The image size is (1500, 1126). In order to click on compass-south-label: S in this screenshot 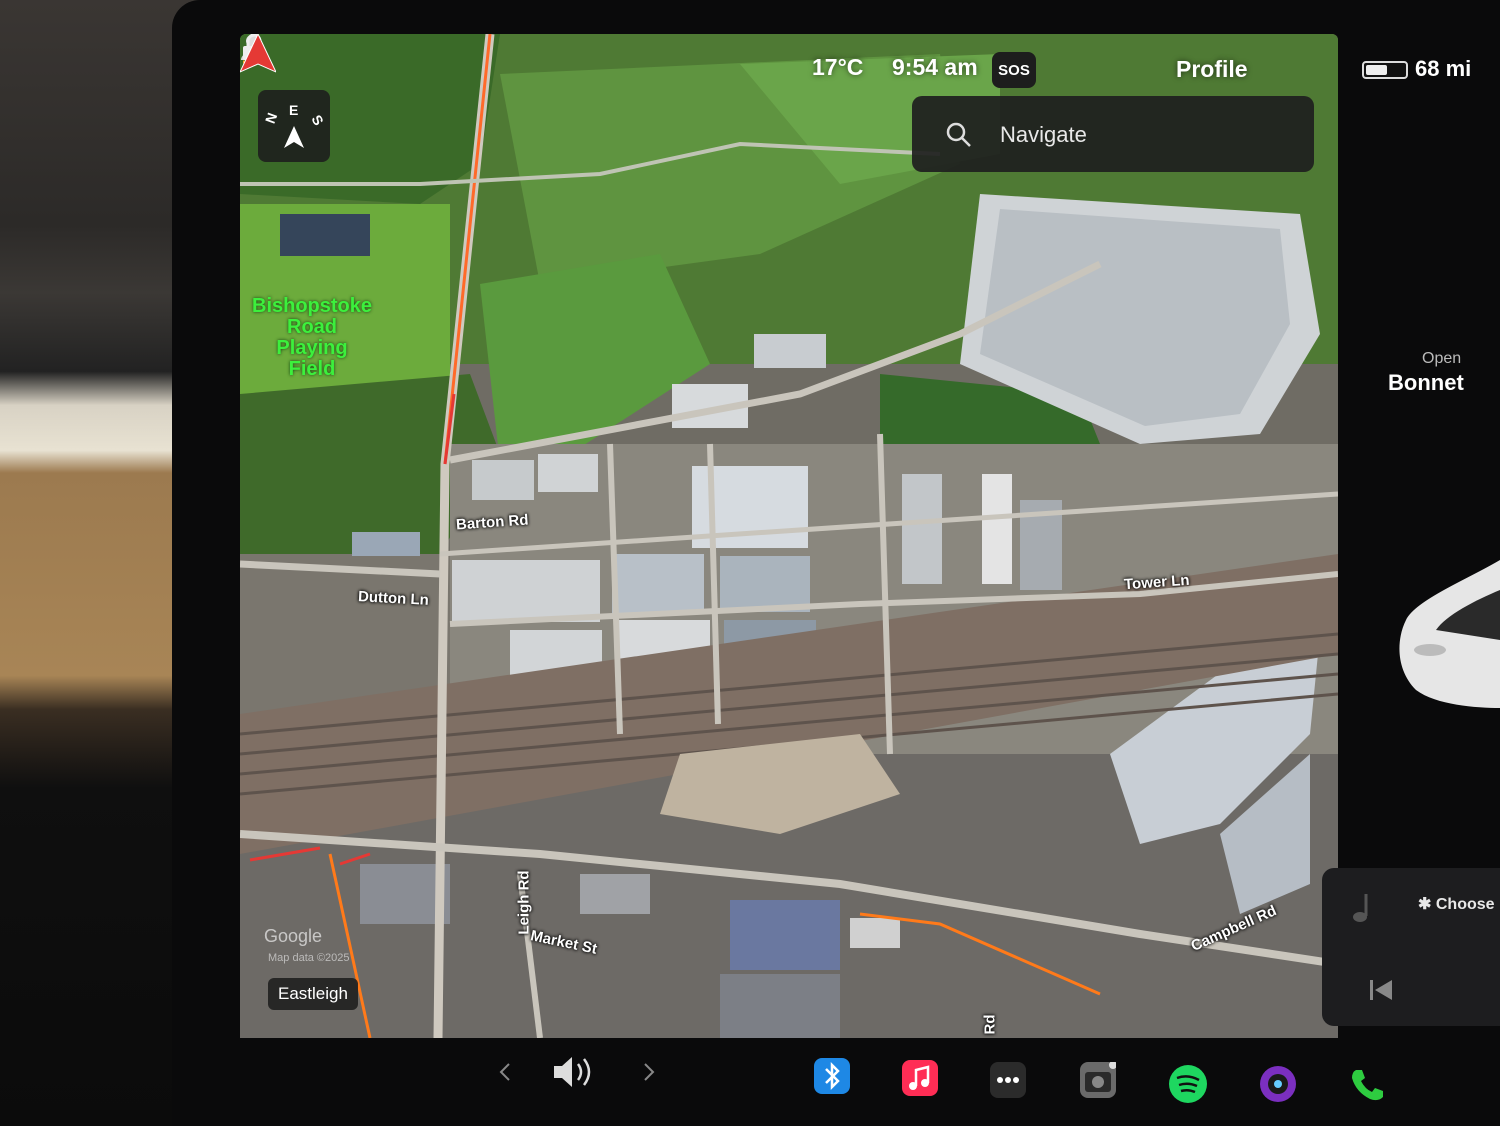, I will do `click(317, 120)`.